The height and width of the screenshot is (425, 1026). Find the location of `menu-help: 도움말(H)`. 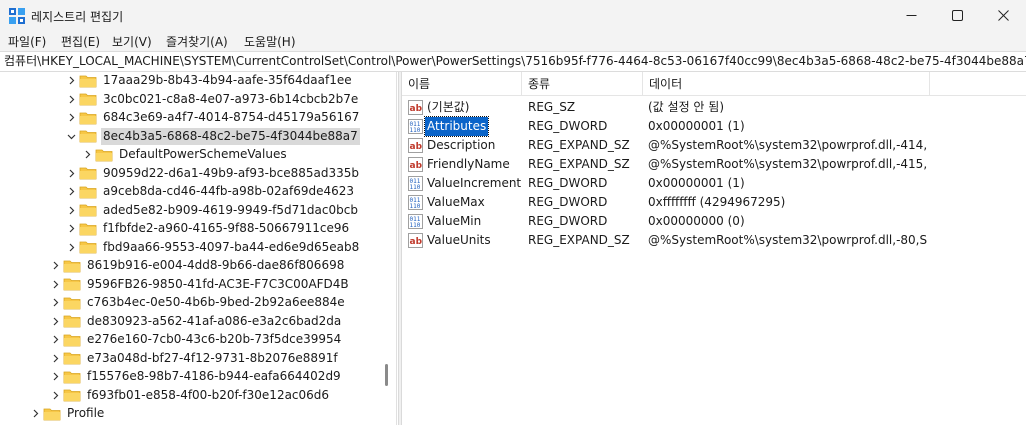

menu-help: 도움말(H) is located at coordinates (270, 41).